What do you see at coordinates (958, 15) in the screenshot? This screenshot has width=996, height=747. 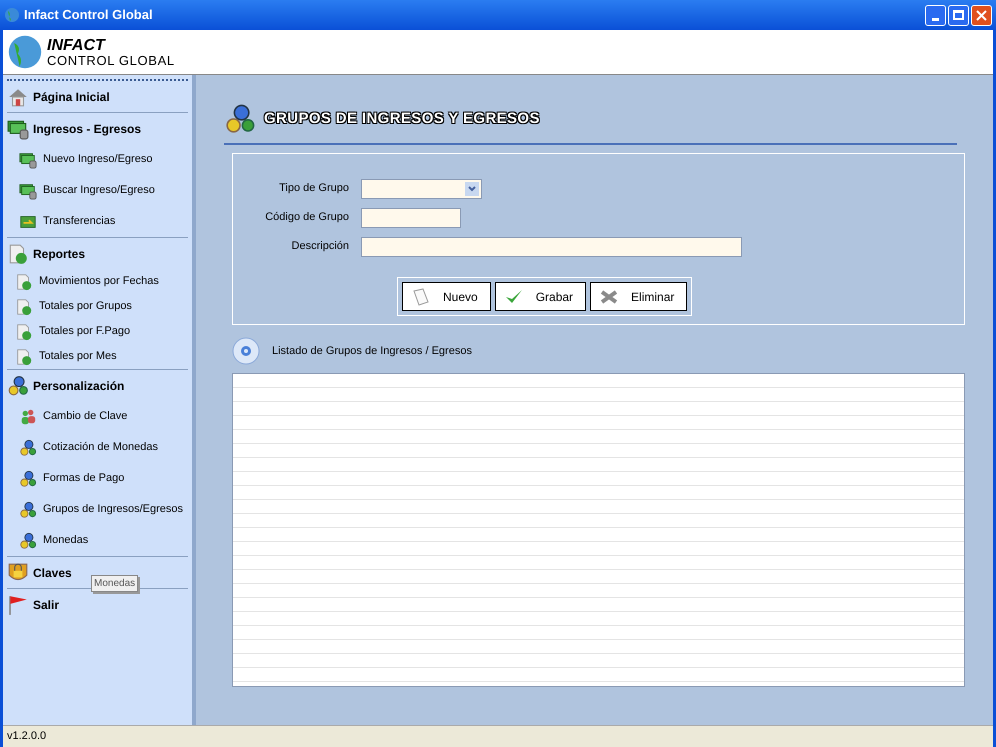 I see `maximize-button` at bounding box center [958, 15].